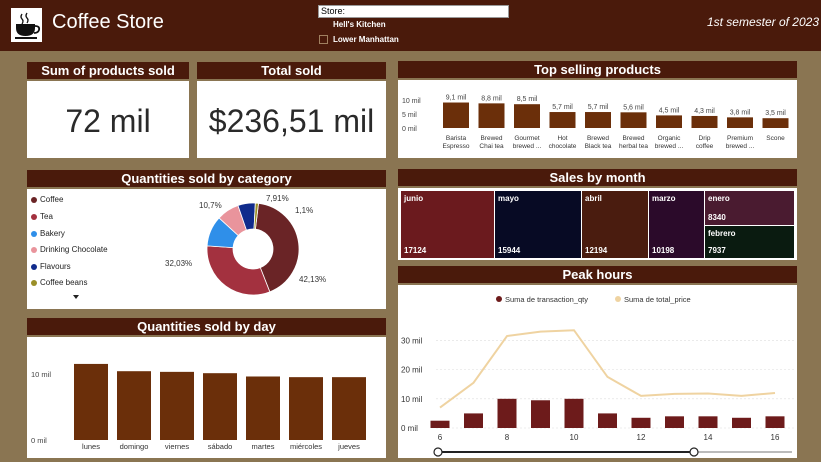 This screenshot has height=462, width=821. What do you see at coordinates (546, 299) in the screenshot?
I see `legend-label: Suma de transaction_qty` at bounding box center [546, 299].